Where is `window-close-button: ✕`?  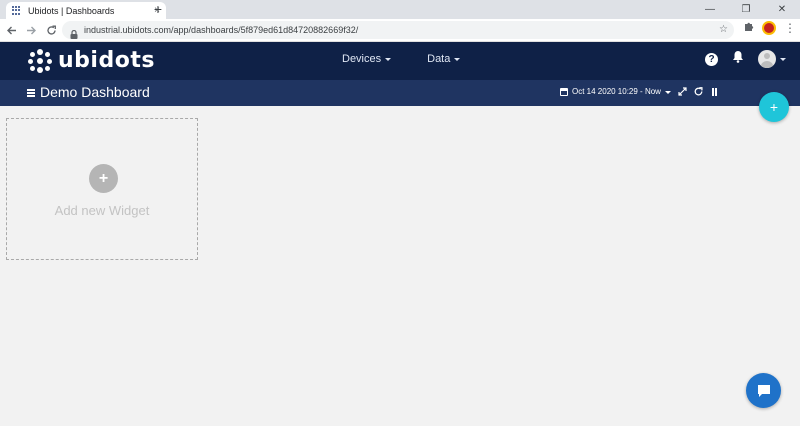 window-close-button: ✕ is located at coordinates (782, 9).